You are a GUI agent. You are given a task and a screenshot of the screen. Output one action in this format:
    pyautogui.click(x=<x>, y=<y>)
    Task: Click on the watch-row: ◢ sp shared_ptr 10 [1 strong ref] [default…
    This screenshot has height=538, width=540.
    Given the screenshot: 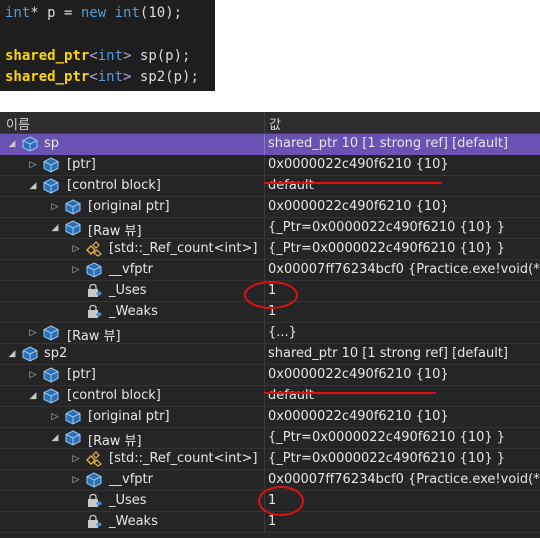 What is the action you would take?
    pyautogui.click(x=270, y=144)
    